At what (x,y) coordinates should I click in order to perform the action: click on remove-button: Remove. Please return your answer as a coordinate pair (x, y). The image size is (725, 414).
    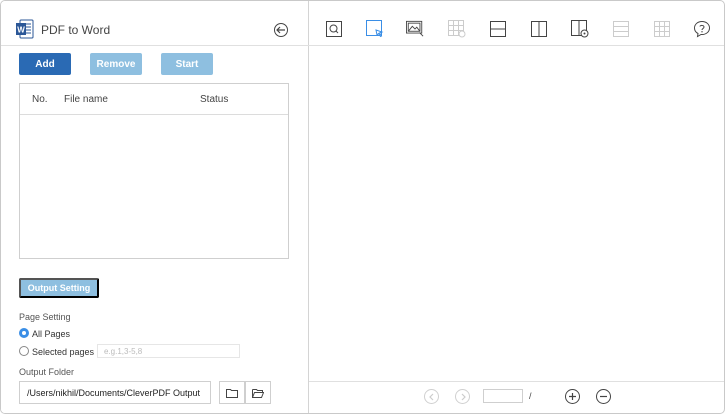
    Looking at the image, I should click on (116, 64).